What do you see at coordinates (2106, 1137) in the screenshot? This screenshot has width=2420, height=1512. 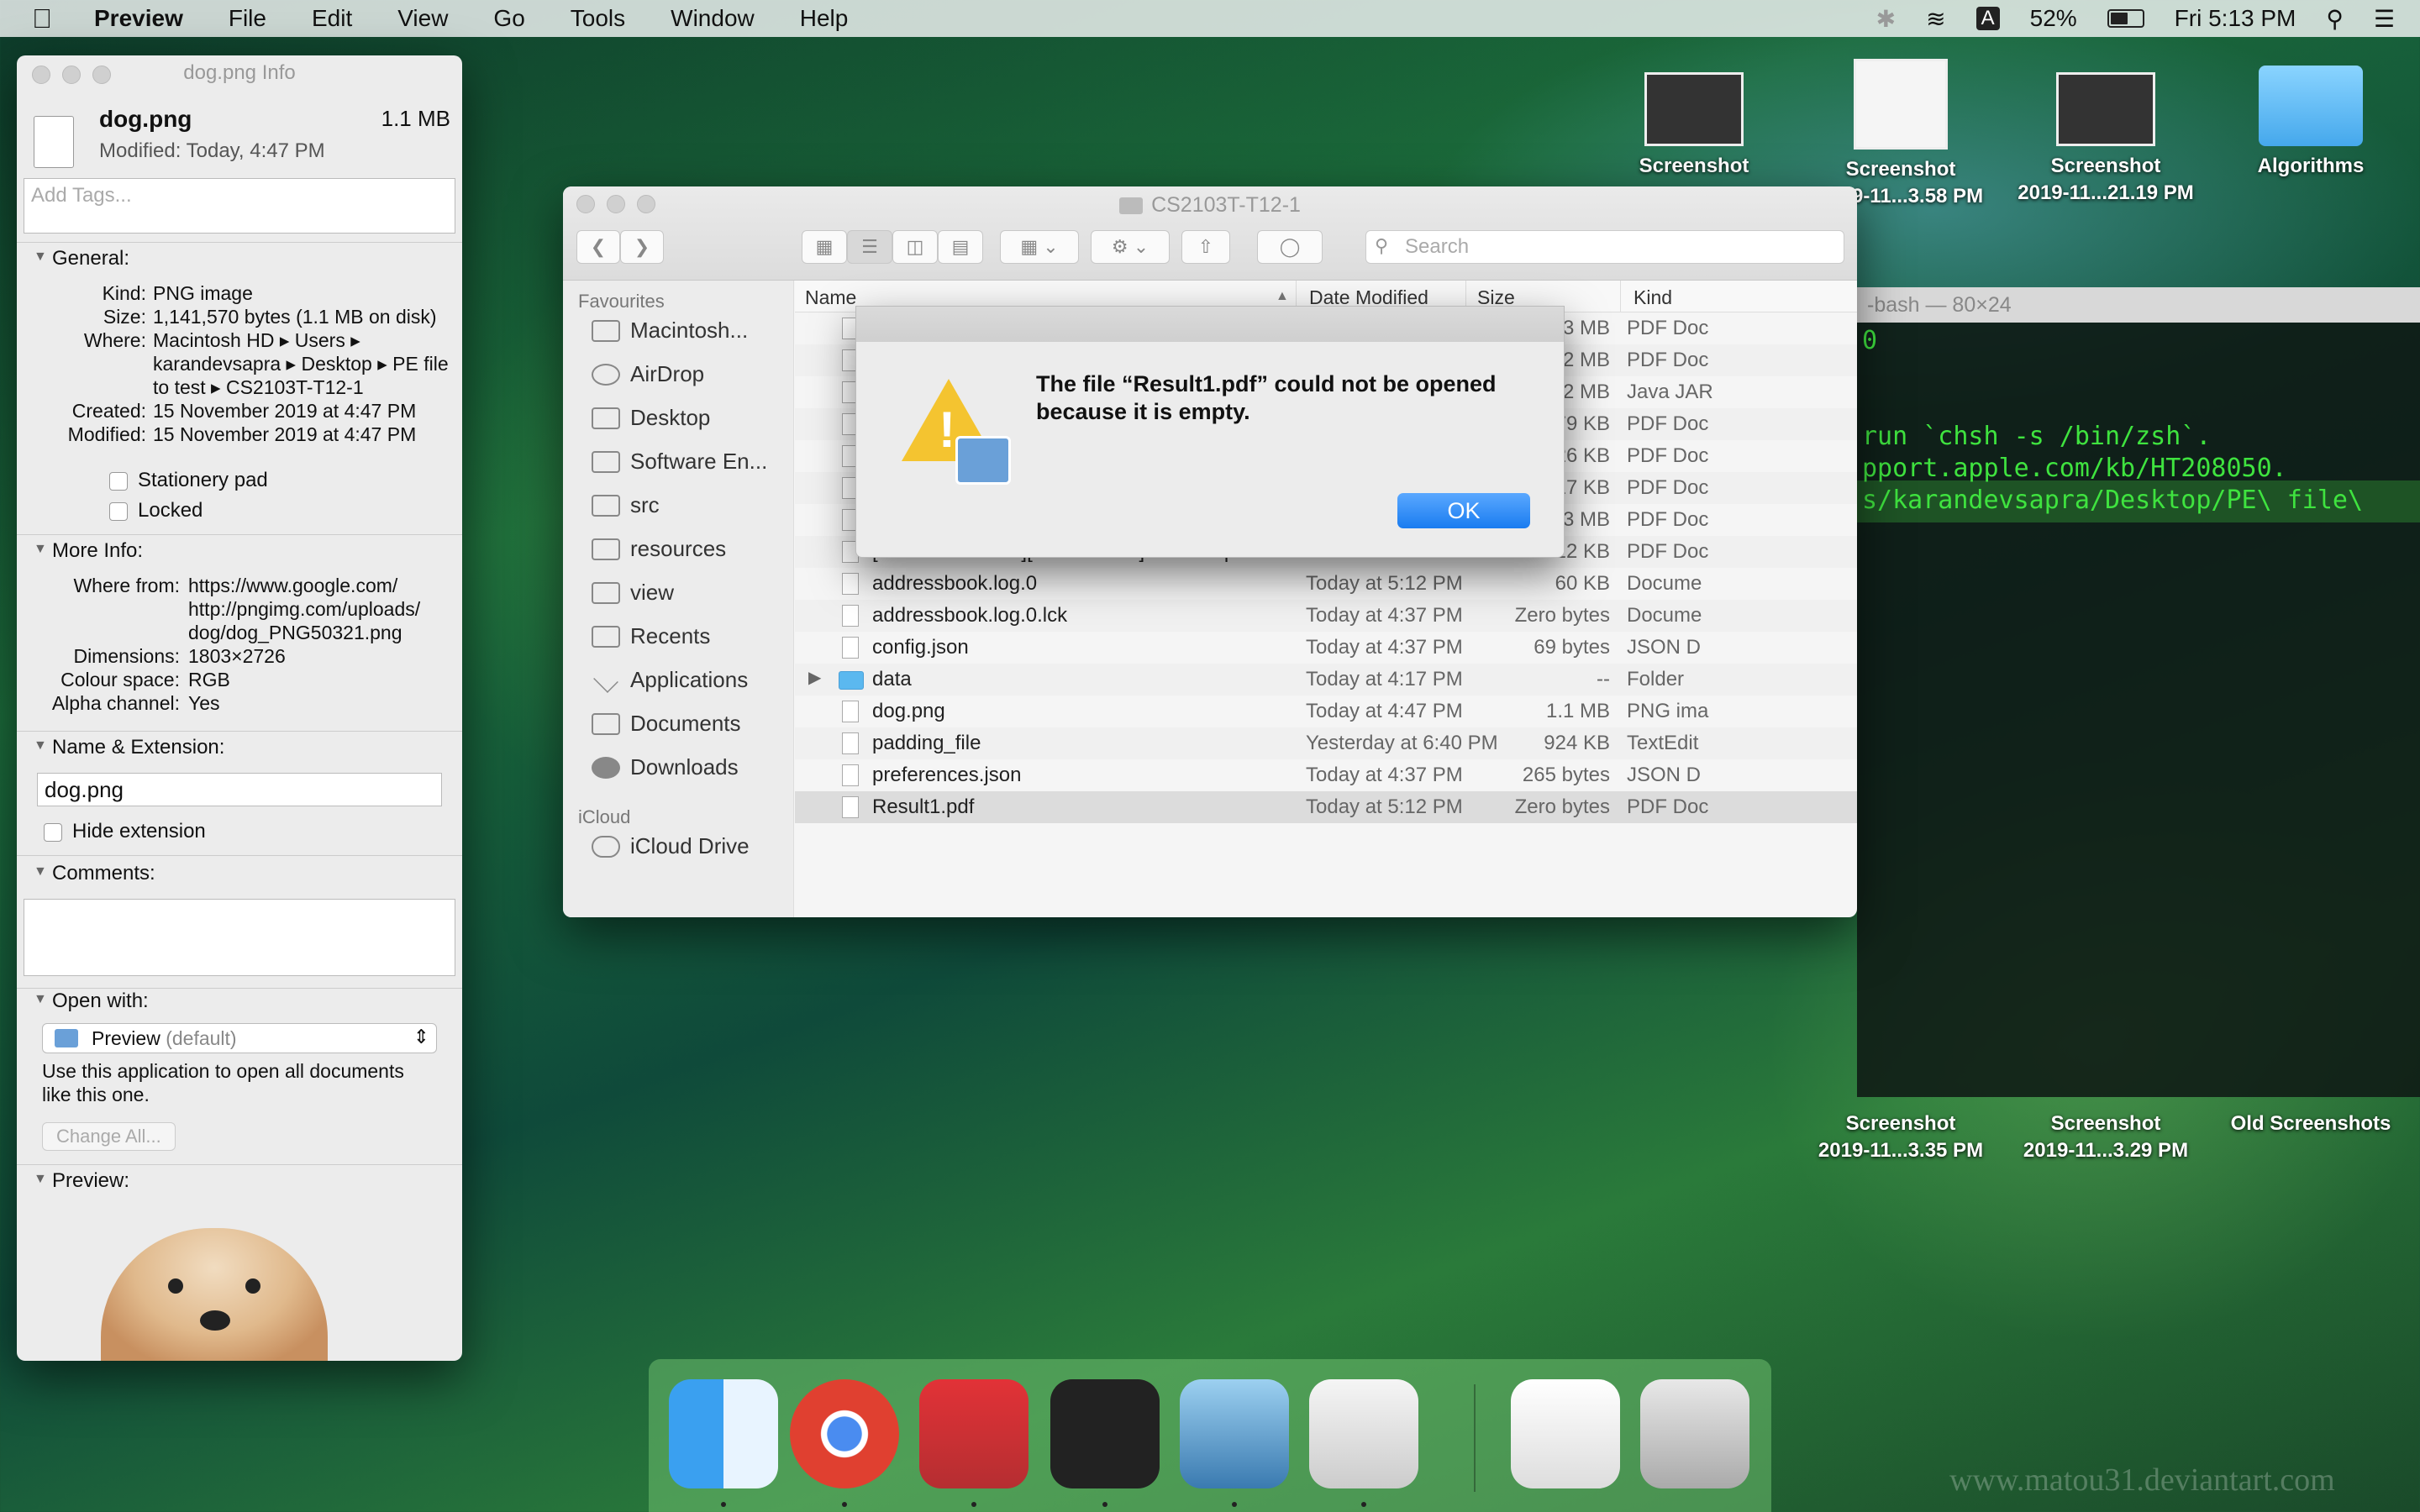 I see `desktop-icon-screenshot: Screenshot 2019-11...3.29 PM` at bounding box center [2106, 1137].